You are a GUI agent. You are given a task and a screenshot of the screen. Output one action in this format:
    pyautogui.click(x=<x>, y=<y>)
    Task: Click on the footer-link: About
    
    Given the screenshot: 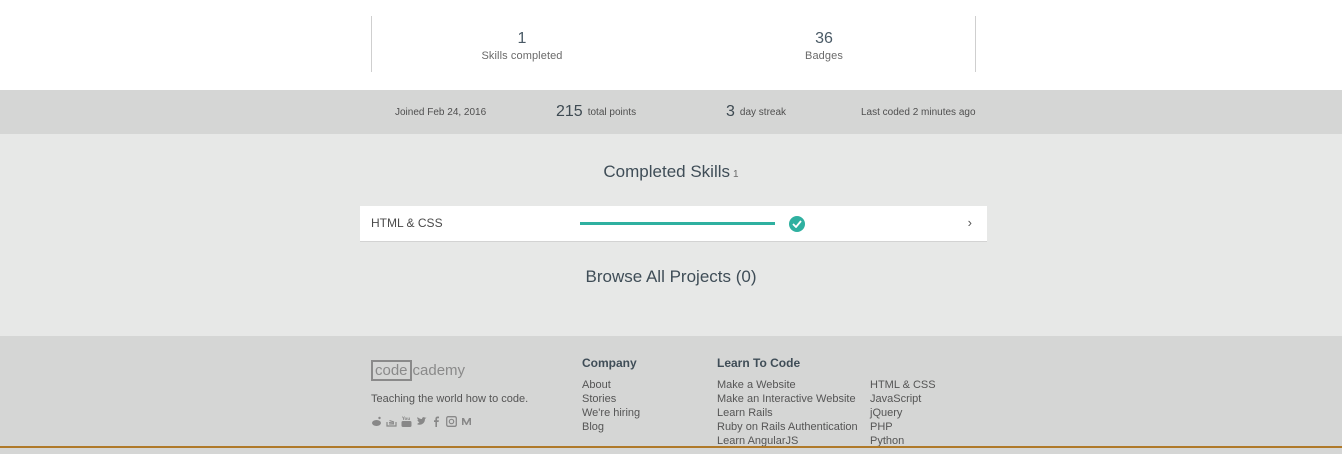 What is the action you would take?
    pyautogui.click(x=611, y=385)
    